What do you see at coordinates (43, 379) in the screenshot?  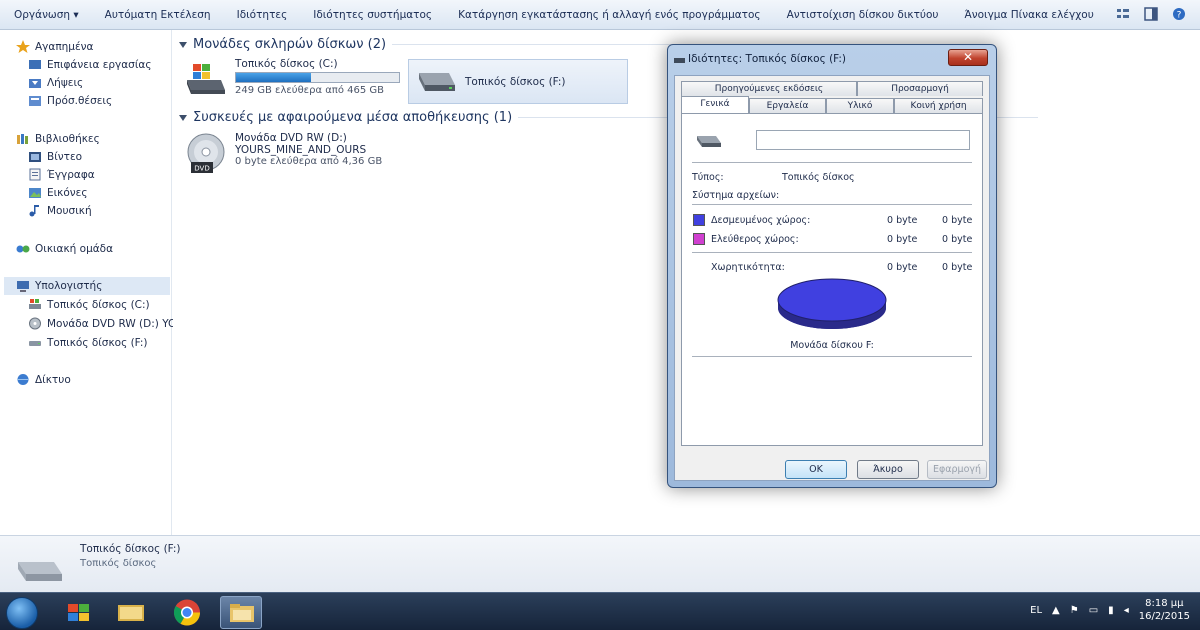 I see `nav-network: Δίκτυο` at bounding box center [43, 379].